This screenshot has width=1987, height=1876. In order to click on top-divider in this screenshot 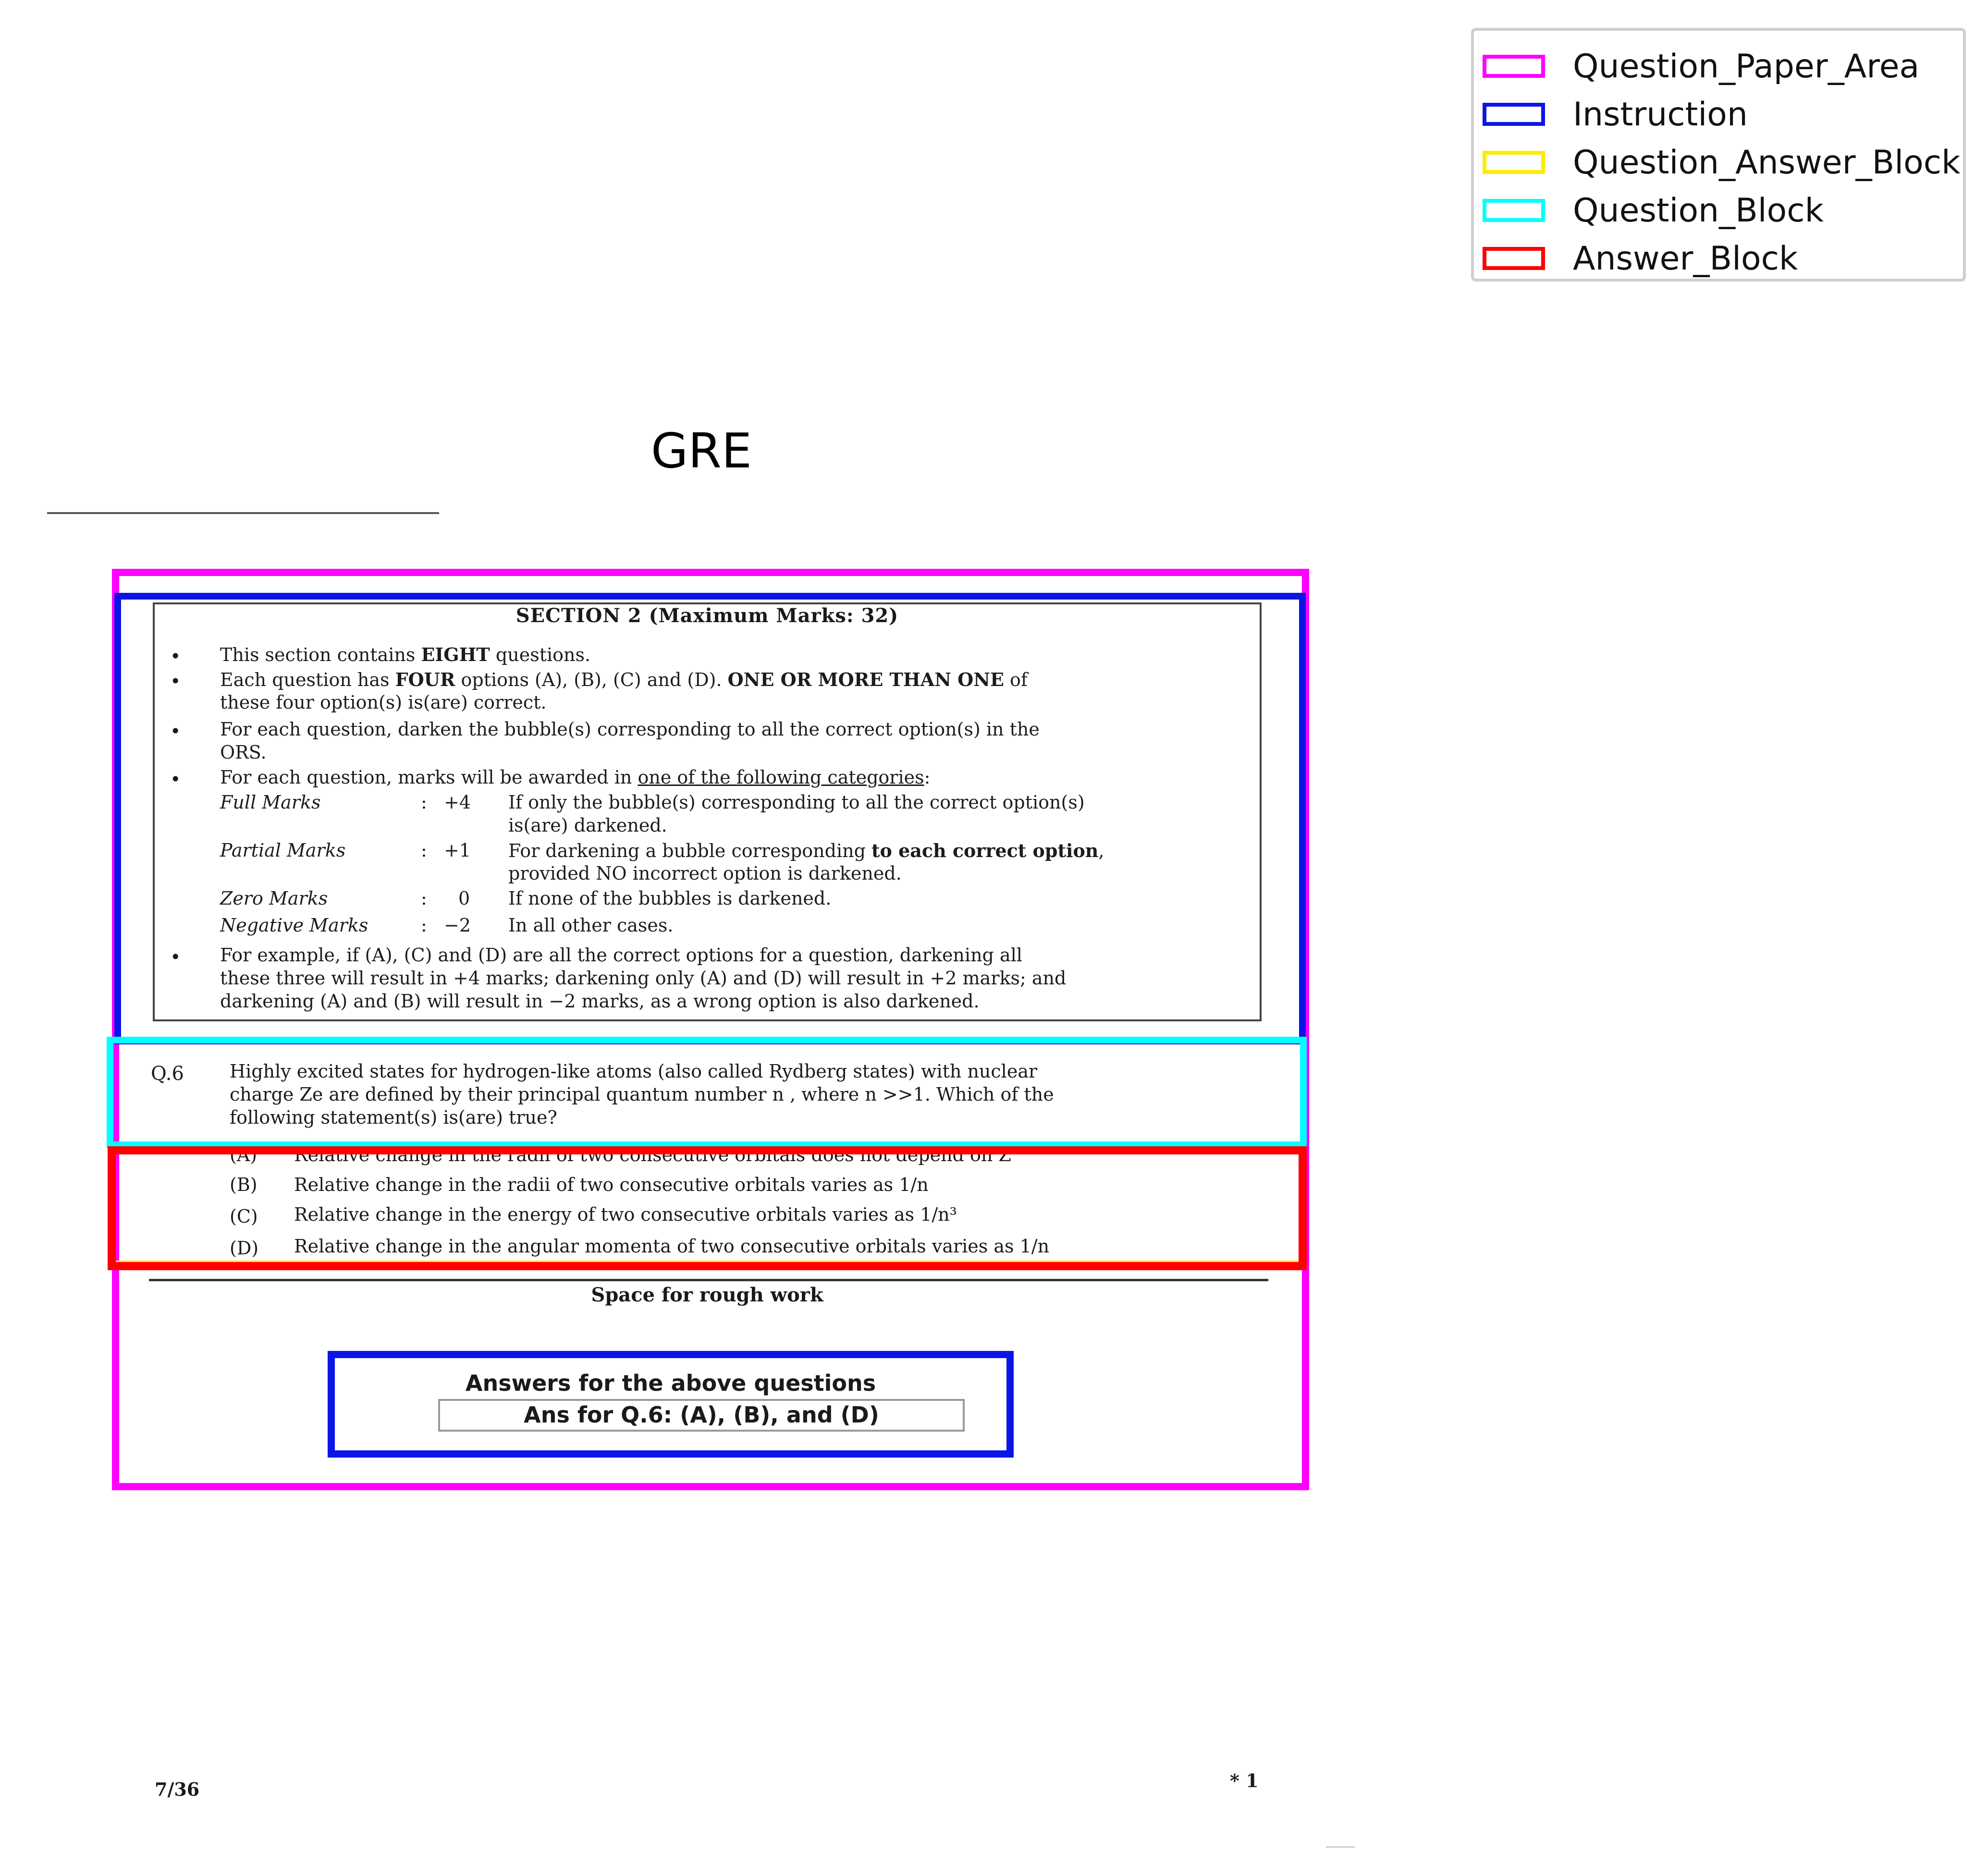, I will do `click(243, 513)`.